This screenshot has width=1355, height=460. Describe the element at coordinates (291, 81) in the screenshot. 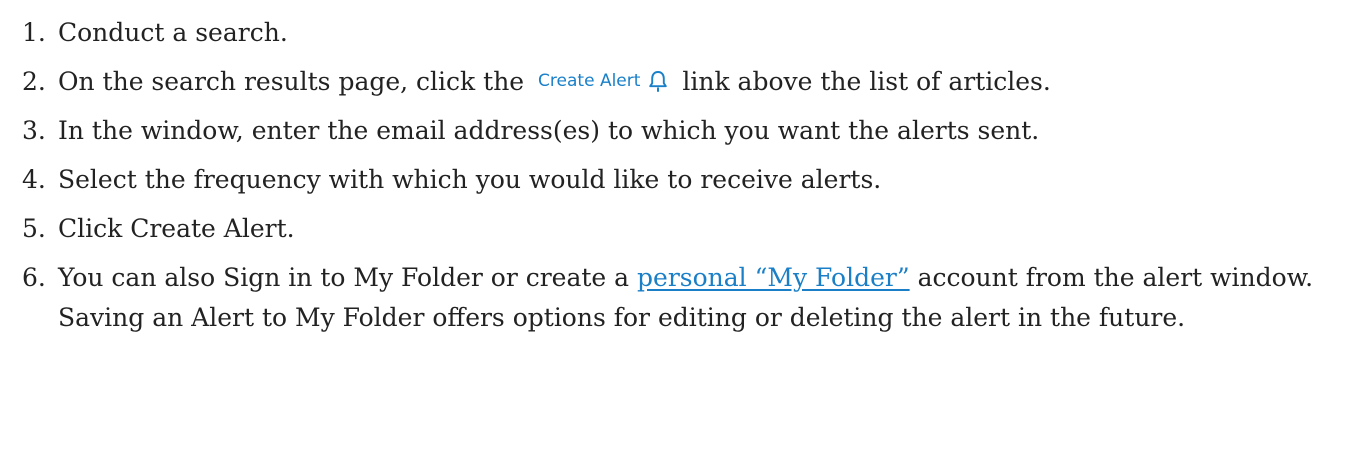

I see `step-text-before: On the search results page, click the` at that location.